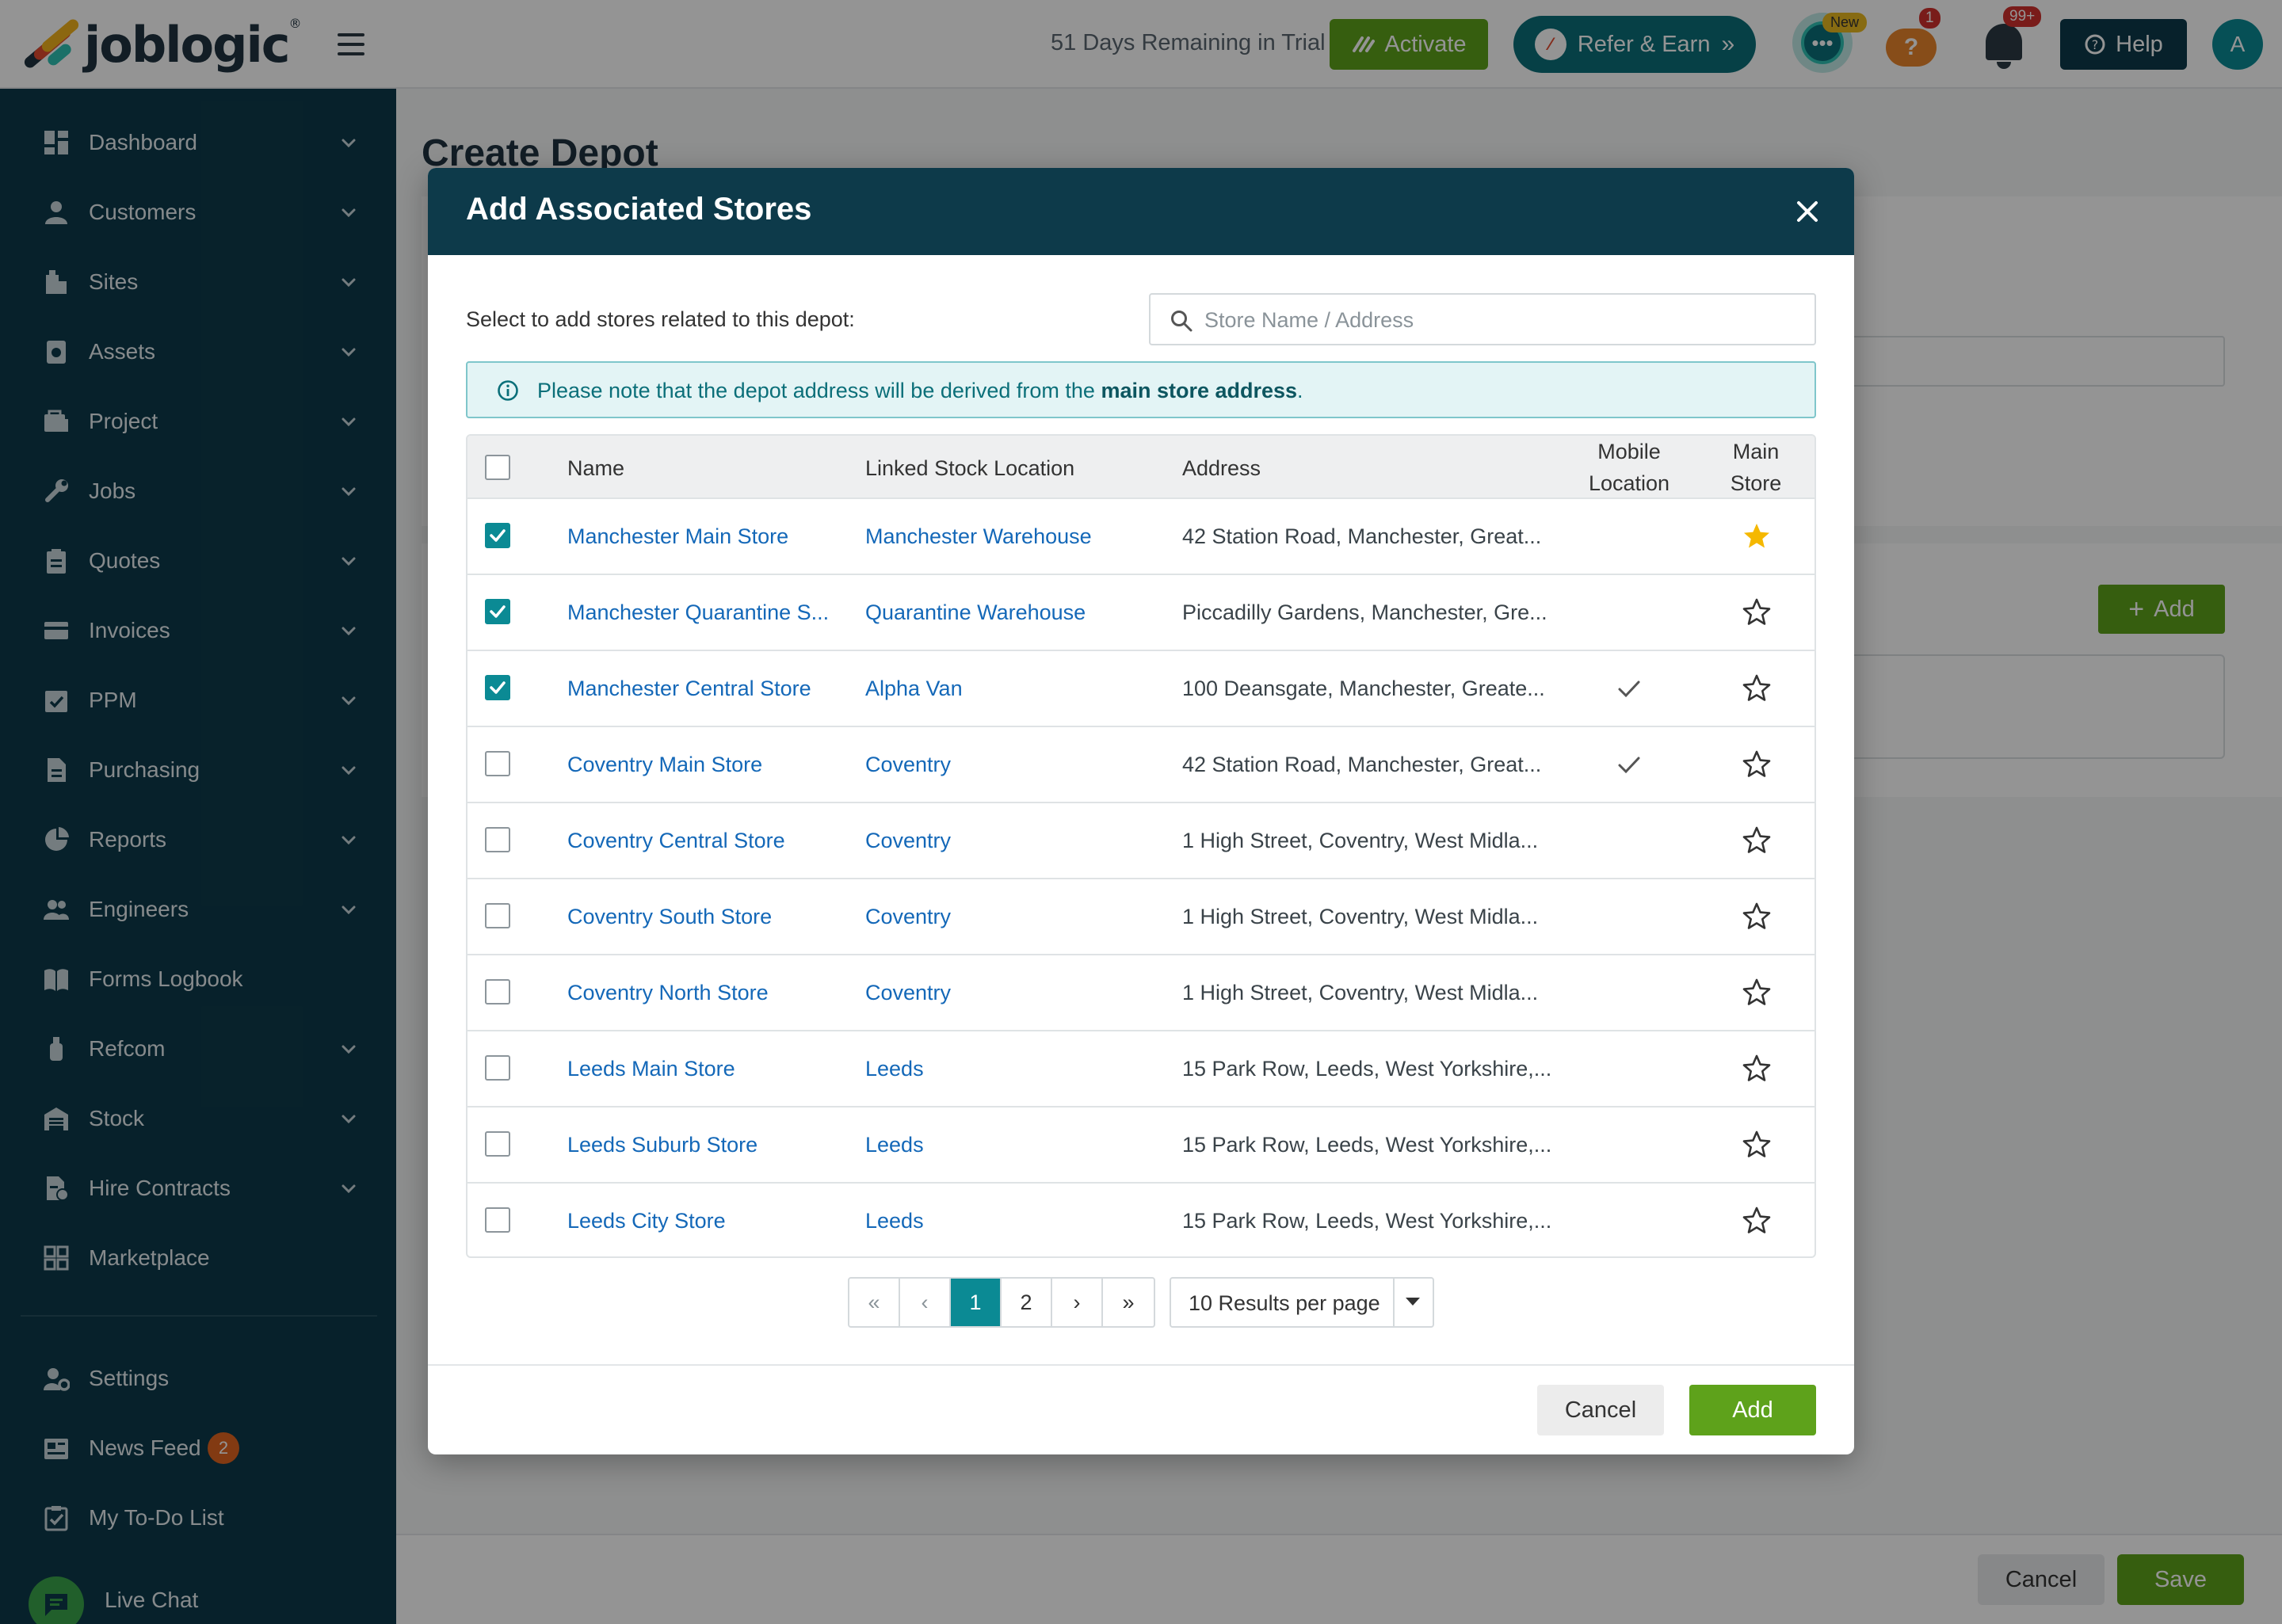  I want to click on store-name-link: Coventry Main Store, so click(710, 765).